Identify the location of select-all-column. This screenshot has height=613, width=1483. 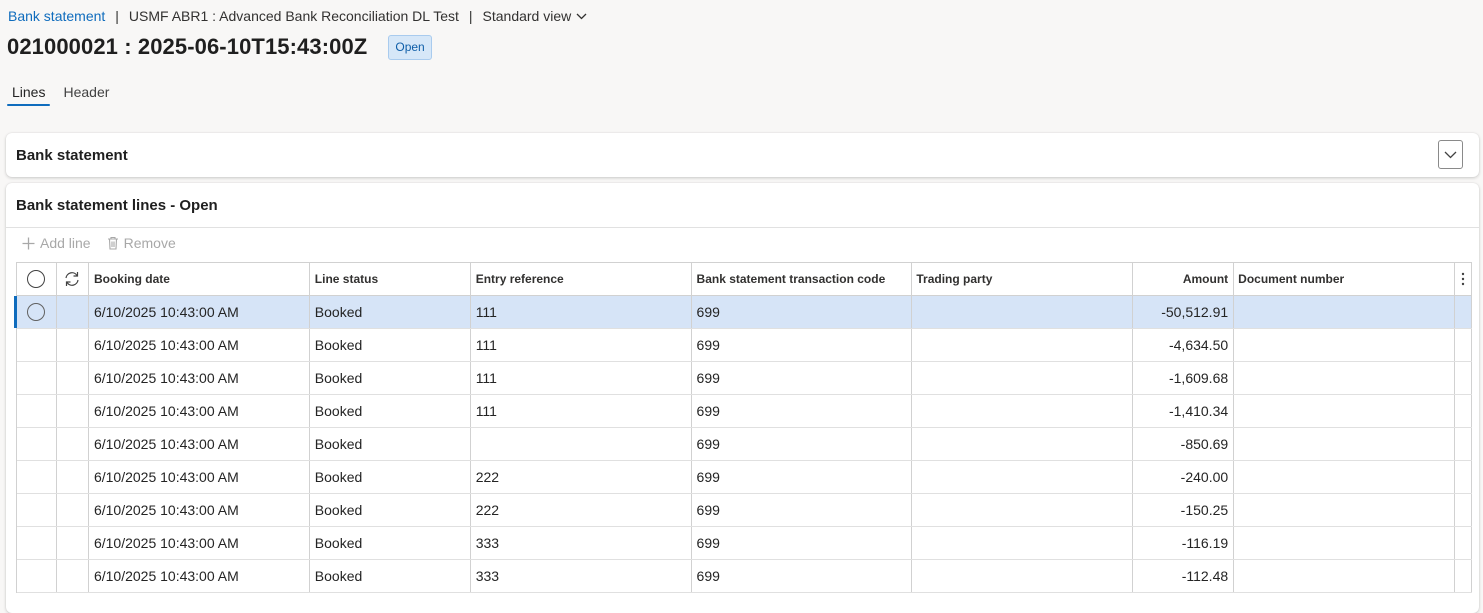
(37, 279).